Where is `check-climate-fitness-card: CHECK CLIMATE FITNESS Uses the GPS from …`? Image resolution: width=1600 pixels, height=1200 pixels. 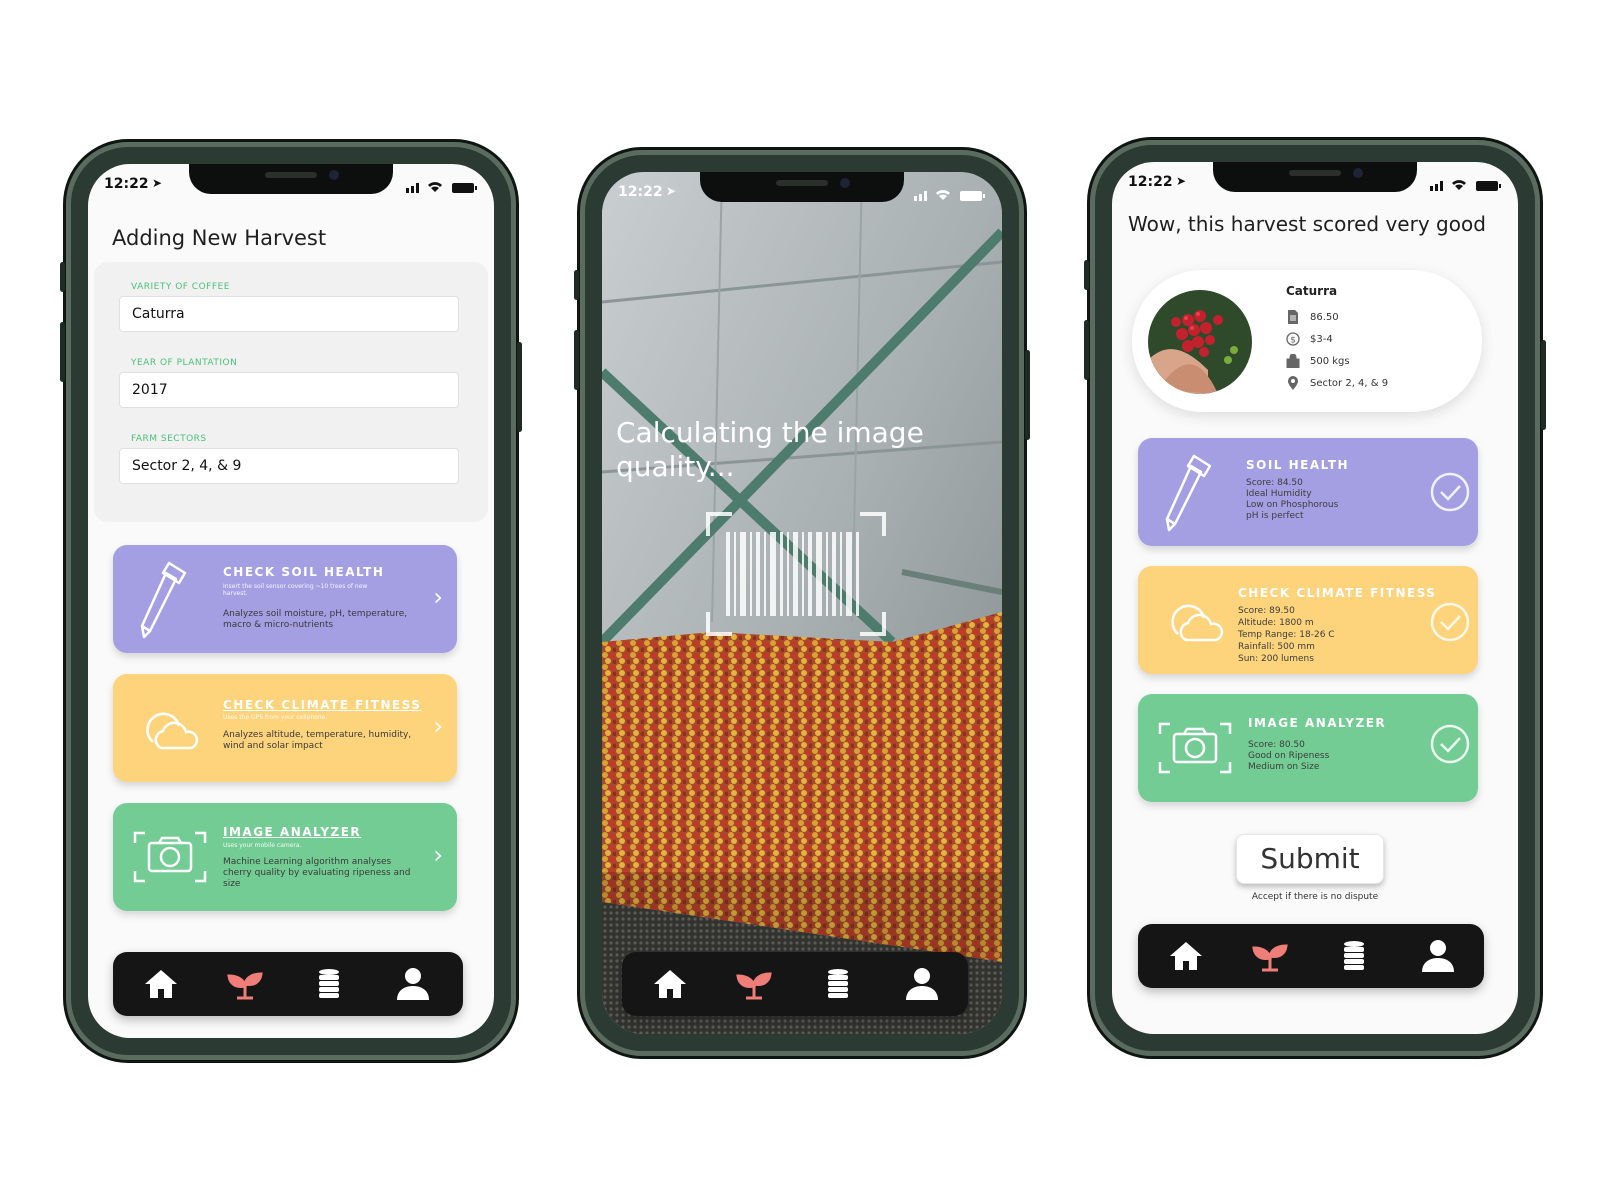 check-climate-fitness-card: CHECK CLIMATE FITNESS Uses the GPS from … is located at coordinates (285, 728).